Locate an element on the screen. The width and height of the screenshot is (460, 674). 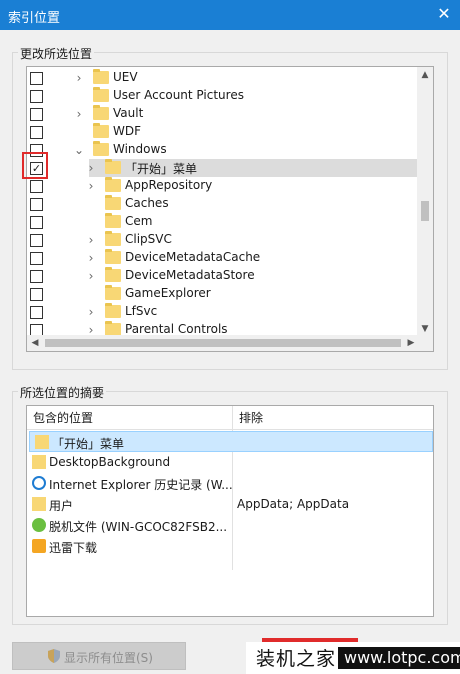
watermark: 装机之家 www.lotpc.com is located at coordinates (353, 658).